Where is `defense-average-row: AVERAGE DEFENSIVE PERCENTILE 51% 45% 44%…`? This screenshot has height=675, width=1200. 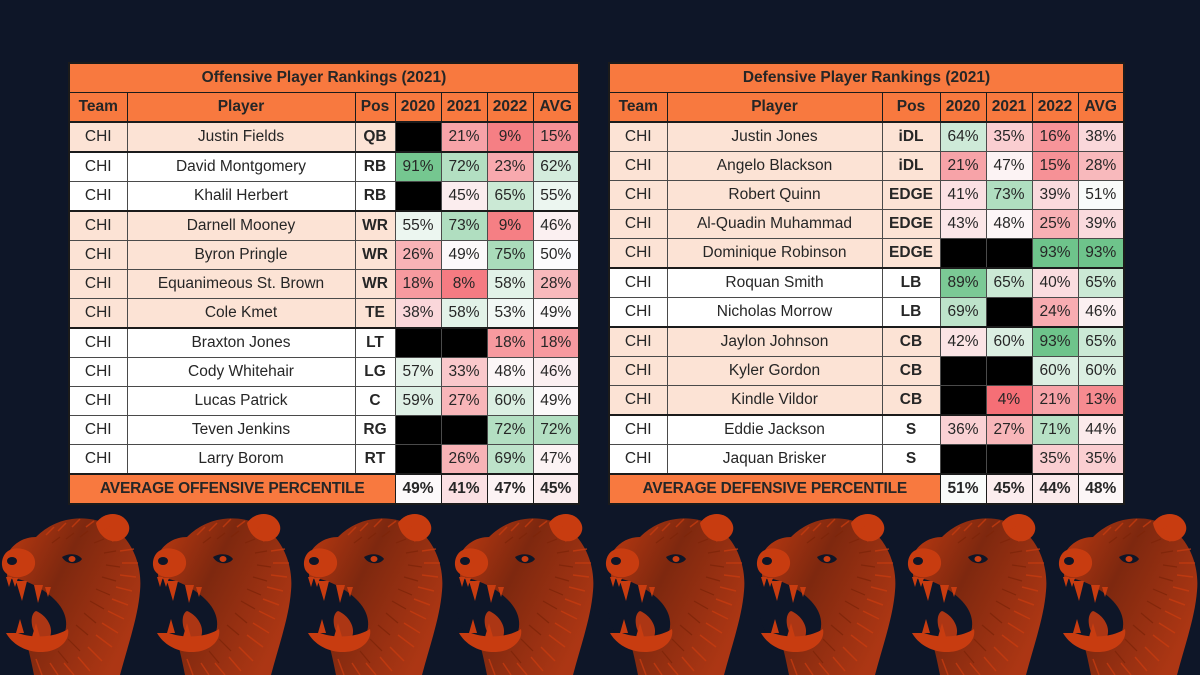 defense-average-row: AVERAGE DEFENSIVE PERCENTILE 51% 45% 44%… is located at coordinates (866, 489).